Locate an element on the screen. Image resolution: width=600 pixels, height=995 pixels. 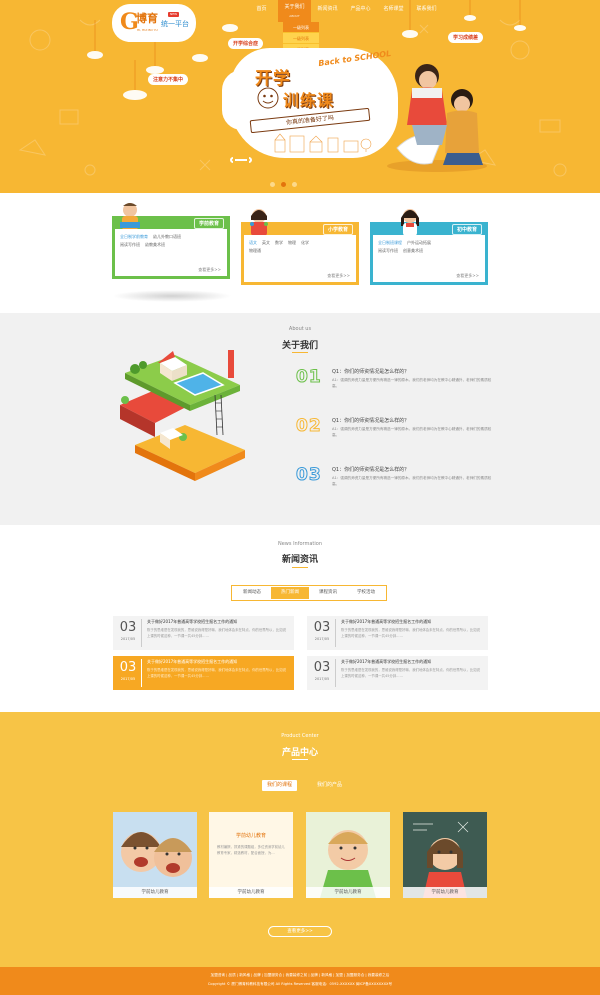
carousel-dots is located at coordinates (283, 184).